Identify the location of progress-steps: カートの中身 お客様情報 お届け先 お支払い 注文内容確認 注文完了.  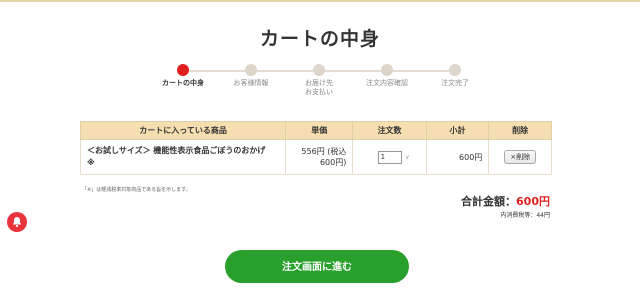
(315, 82).